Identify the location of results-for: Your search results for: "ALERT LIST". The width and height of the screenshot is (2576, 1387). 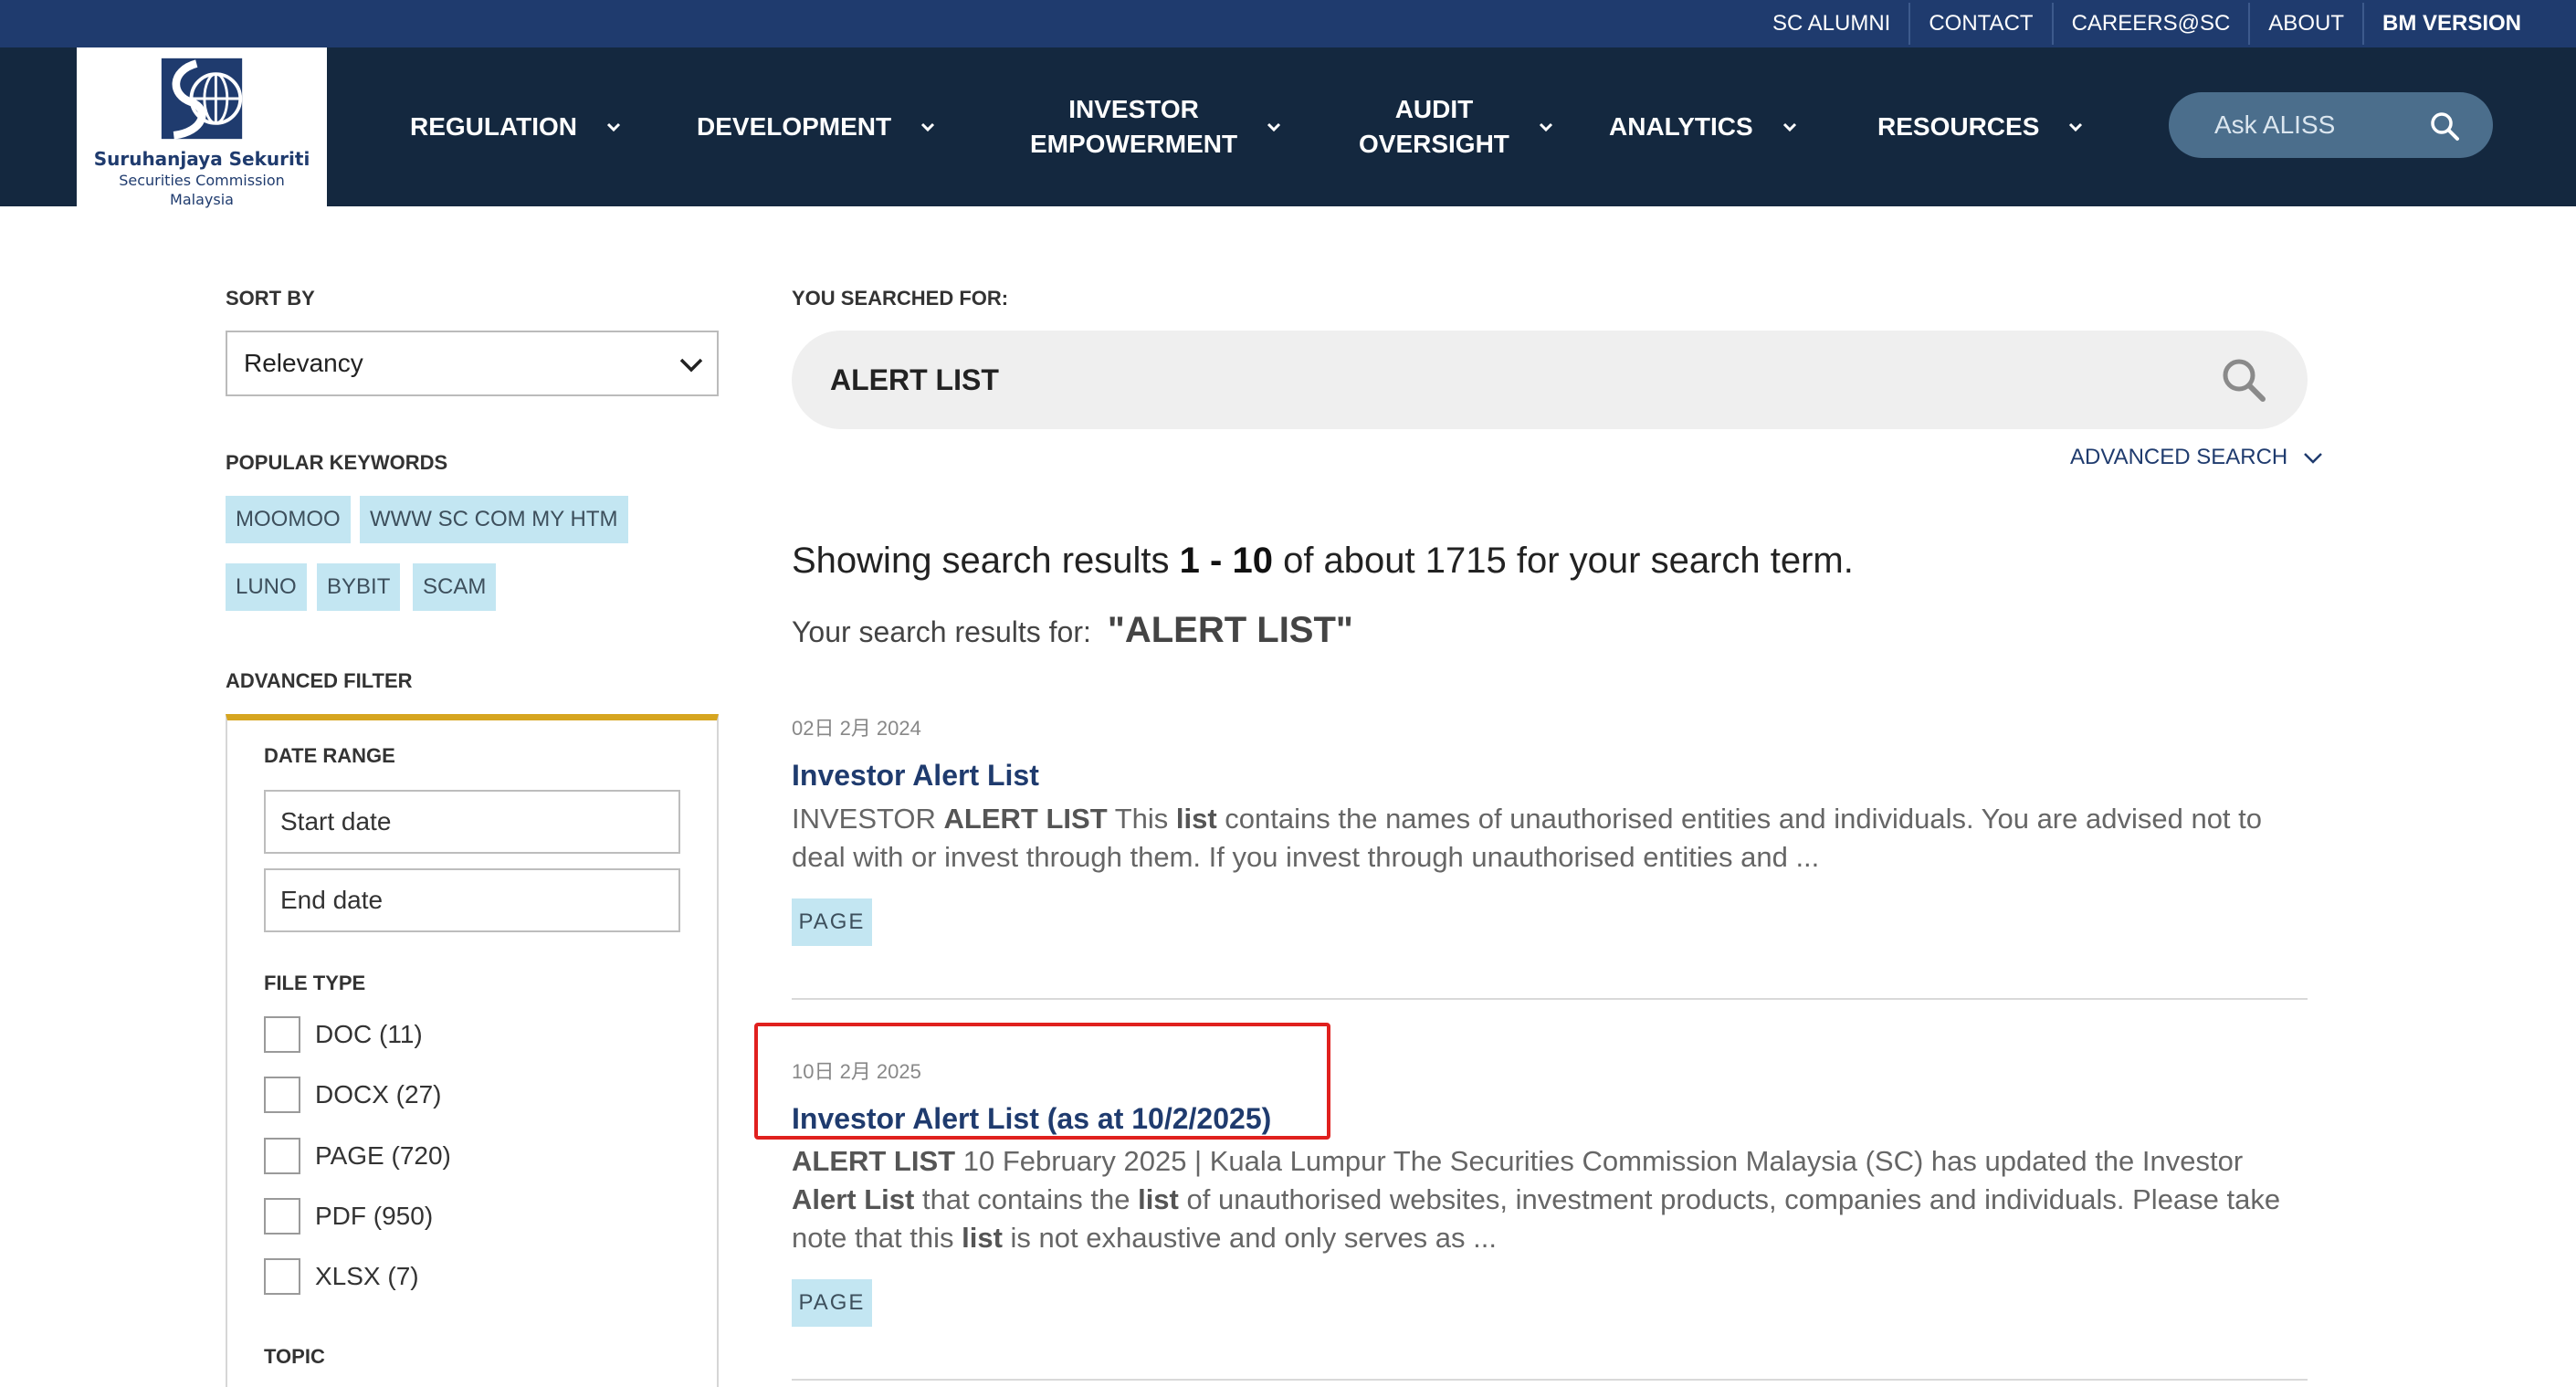
(1072, 631).